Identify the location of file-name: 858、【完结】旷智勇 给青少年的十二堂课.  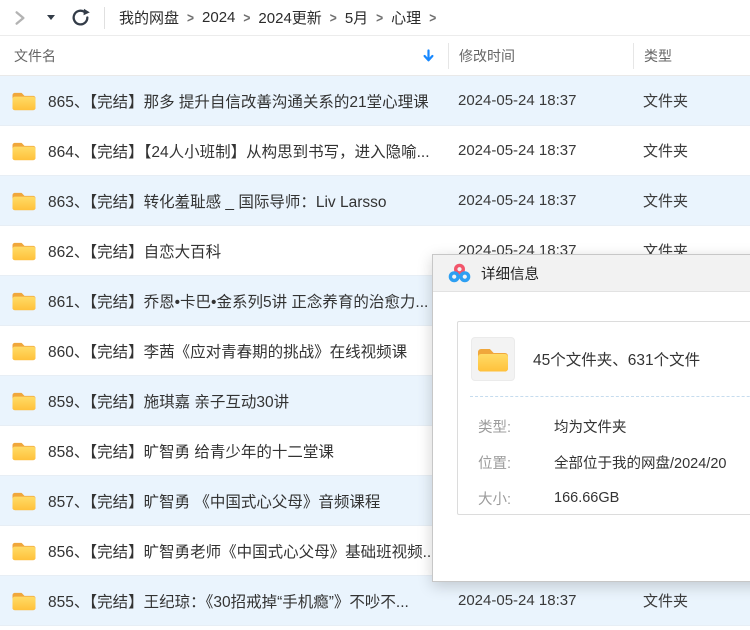
(191, 452).